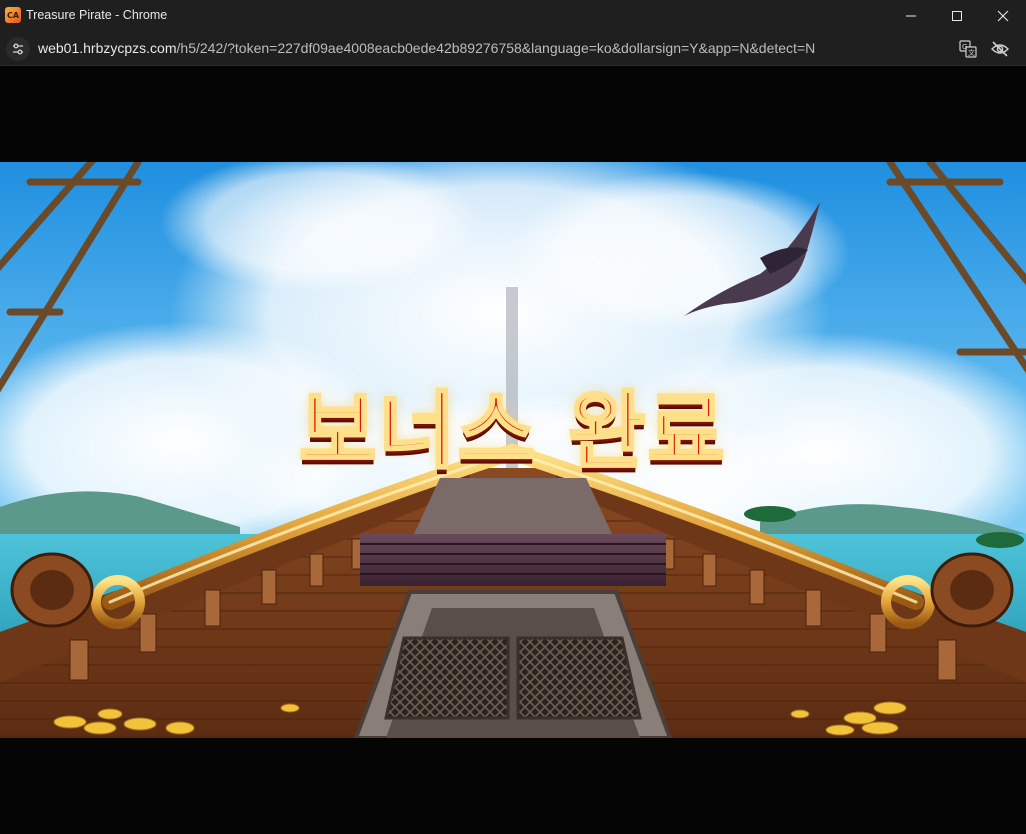 Image resolution: width=1026 pixels, height=834 pixels. What do you see at coordinates (513, 16) in the screenshot?
I see `window-title-bar: CA Treasure Pirate - Chrome` at bounding box center [513, 16].